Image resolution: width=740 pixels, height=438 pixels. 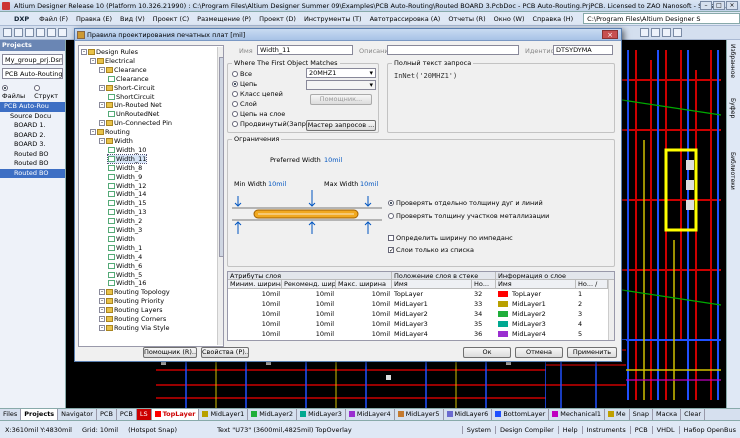 What do you see at coordinates (32, 107) in the screenshot?
I see `project-node: PCB Auto-Rou` at bounding box center [32, 107].